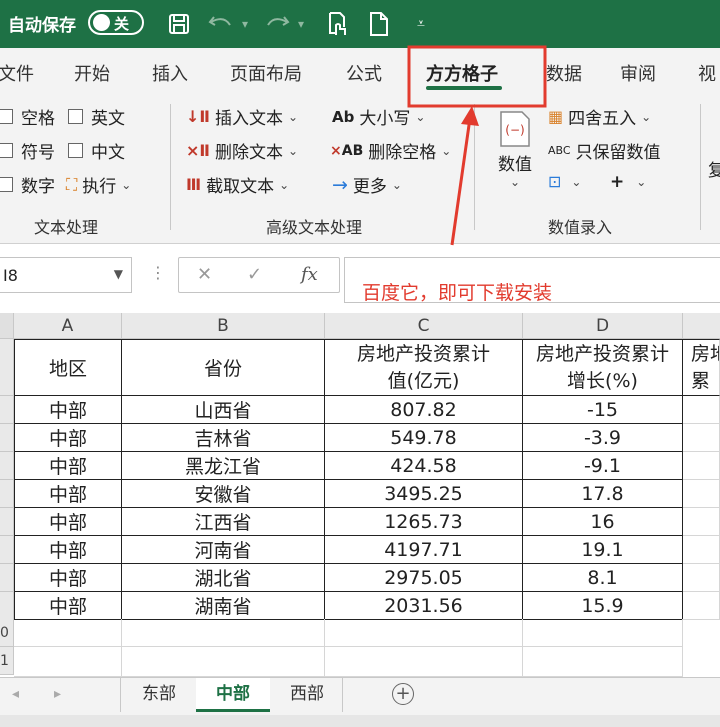  I want to click on cell-province: 湖北省, so click(223, 578).